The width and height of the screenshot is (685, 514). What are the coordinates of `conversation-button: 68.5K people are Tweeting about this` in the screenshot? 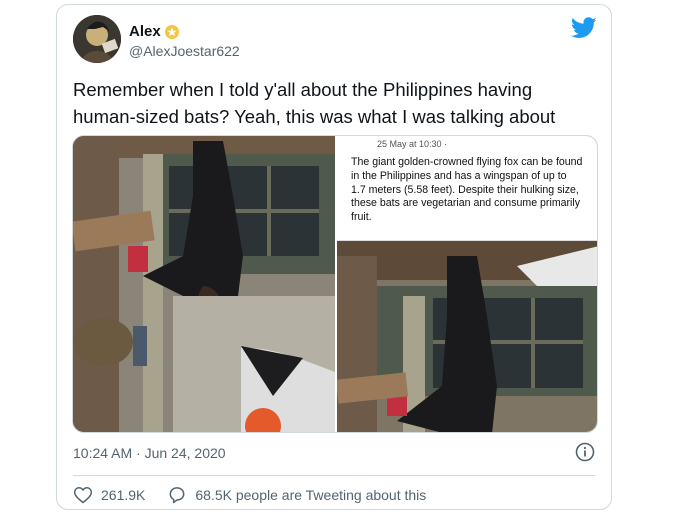 It's located at (296, 495).